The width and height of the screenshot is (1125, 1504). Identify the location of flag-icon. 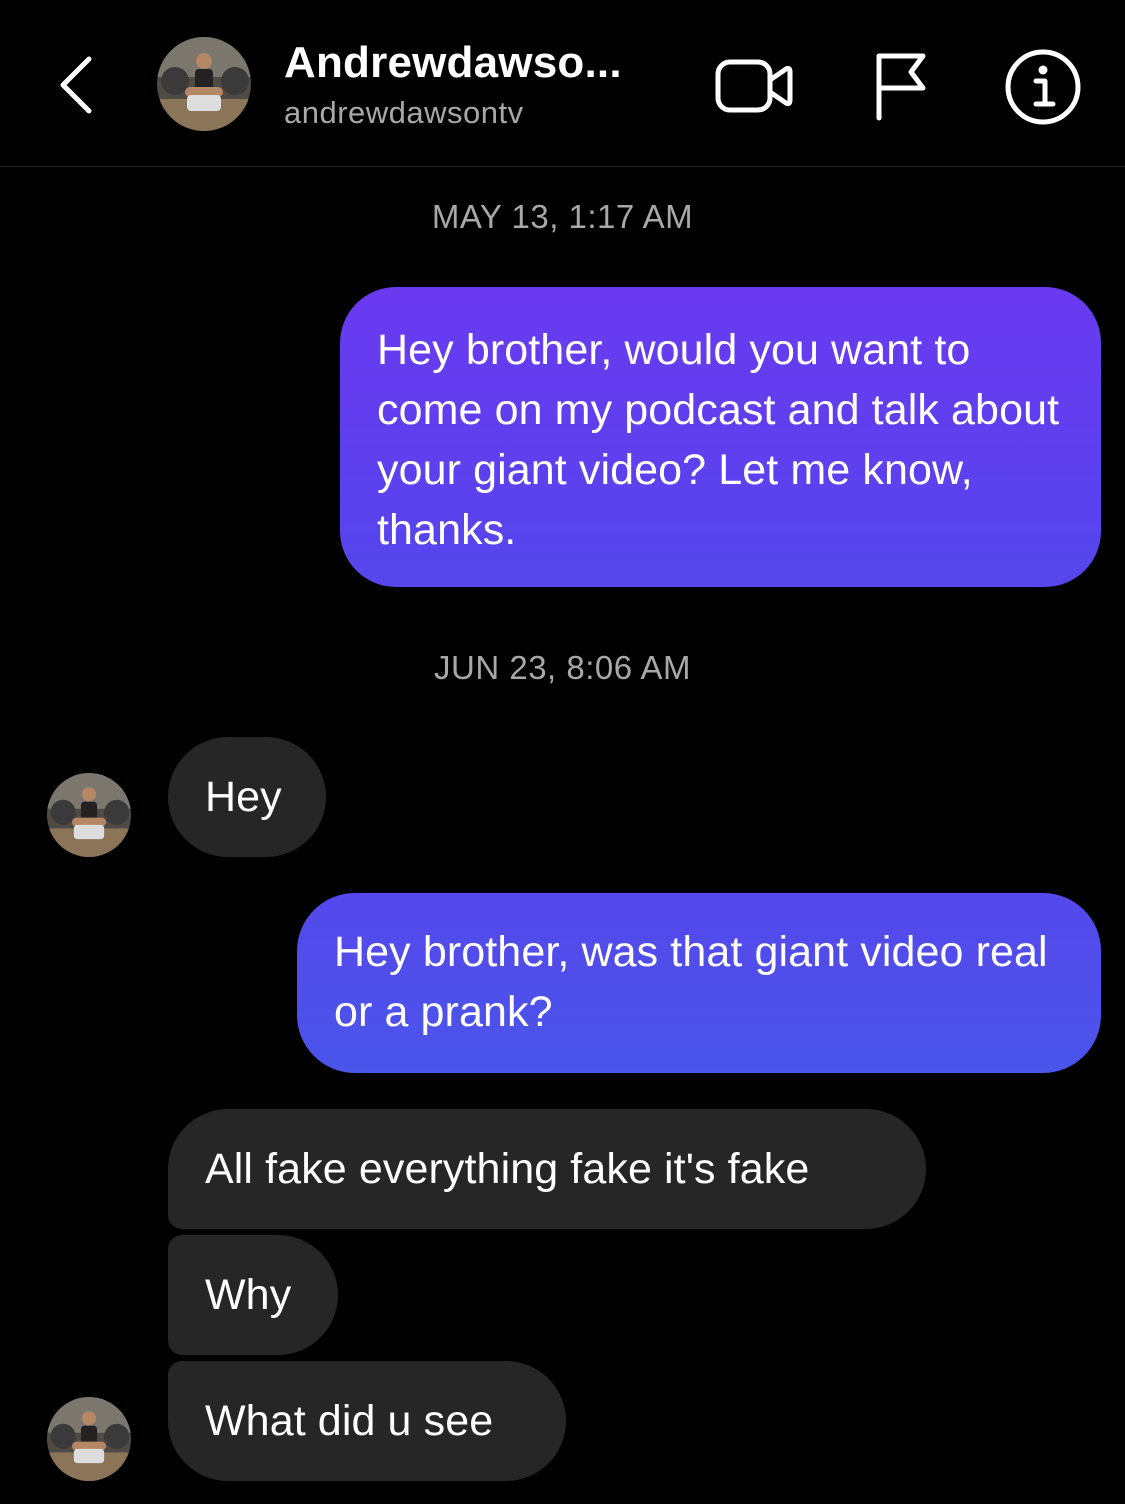
(901, 87).